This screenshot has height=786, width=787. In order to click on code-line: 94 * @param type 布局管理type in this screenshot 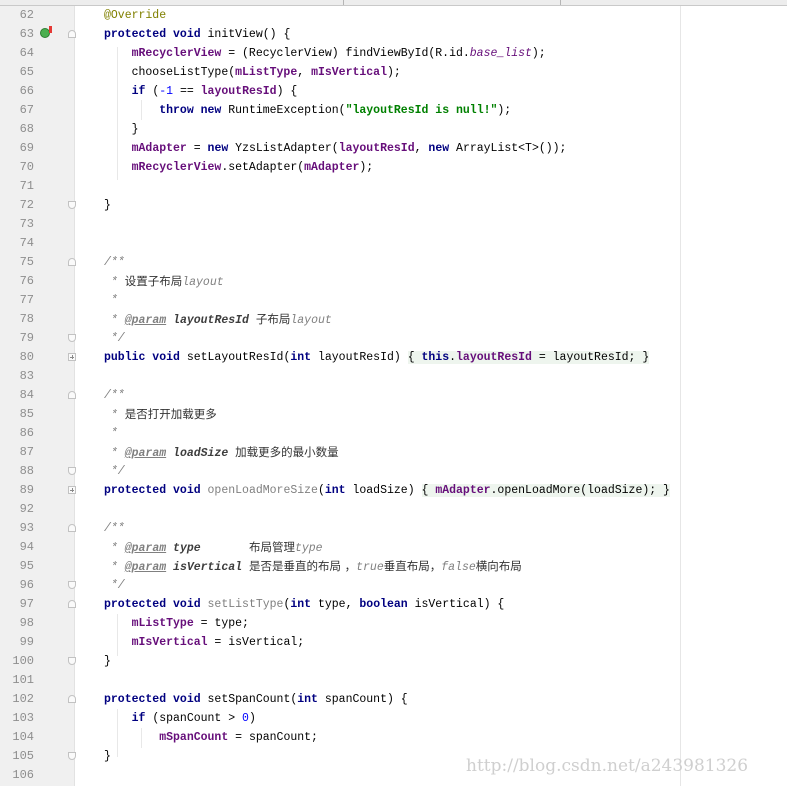, I will do `click(393, 547)`.